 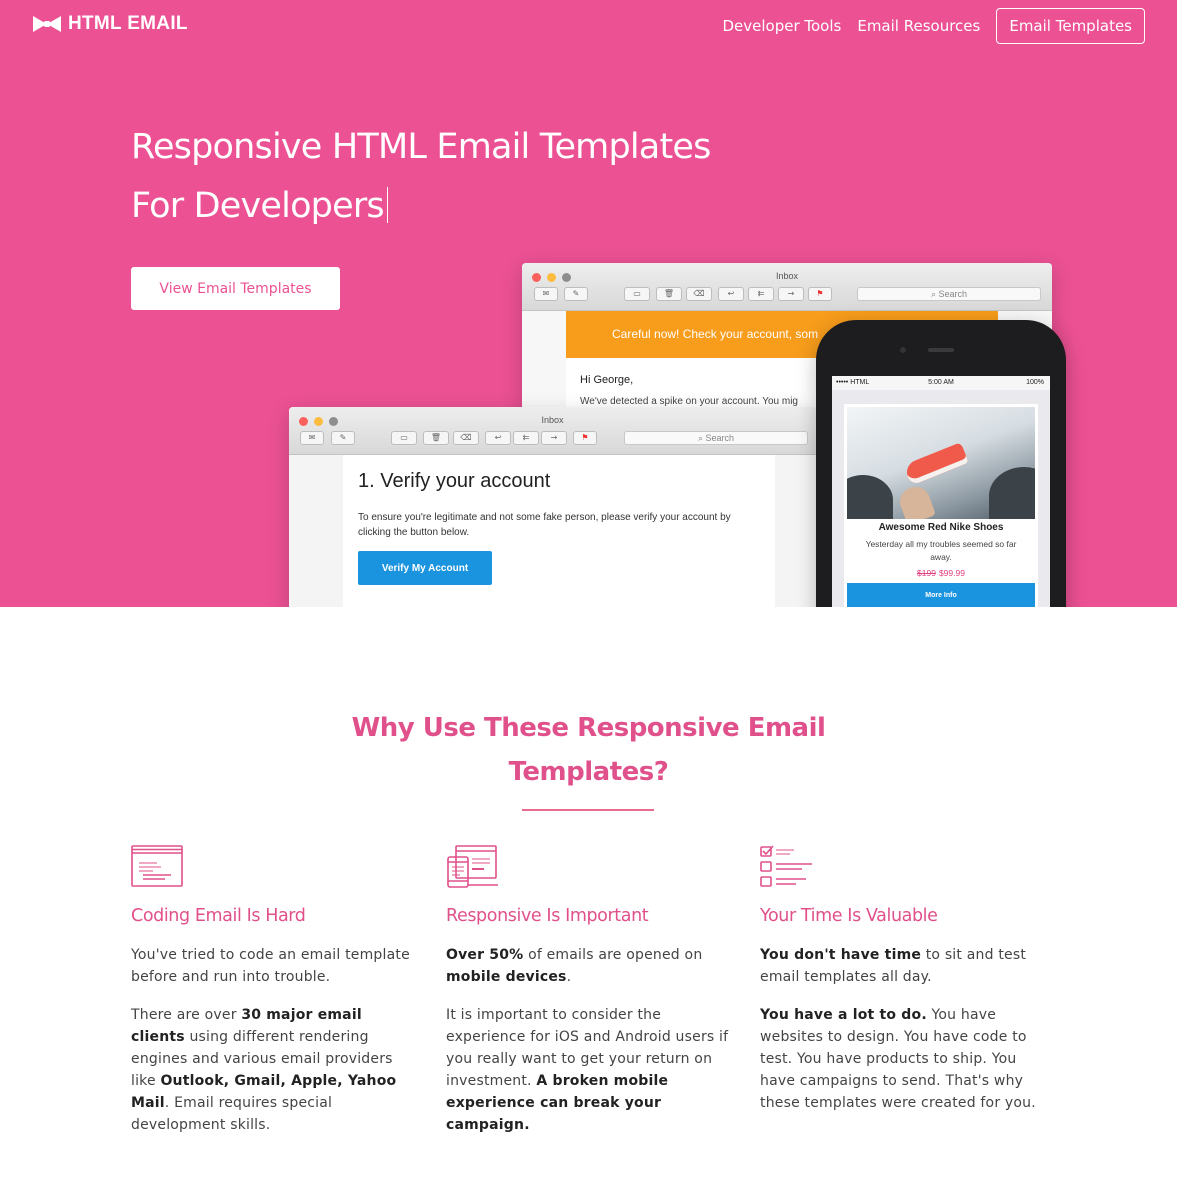 I want to click on text-run: ., so click(x=569, y=977).